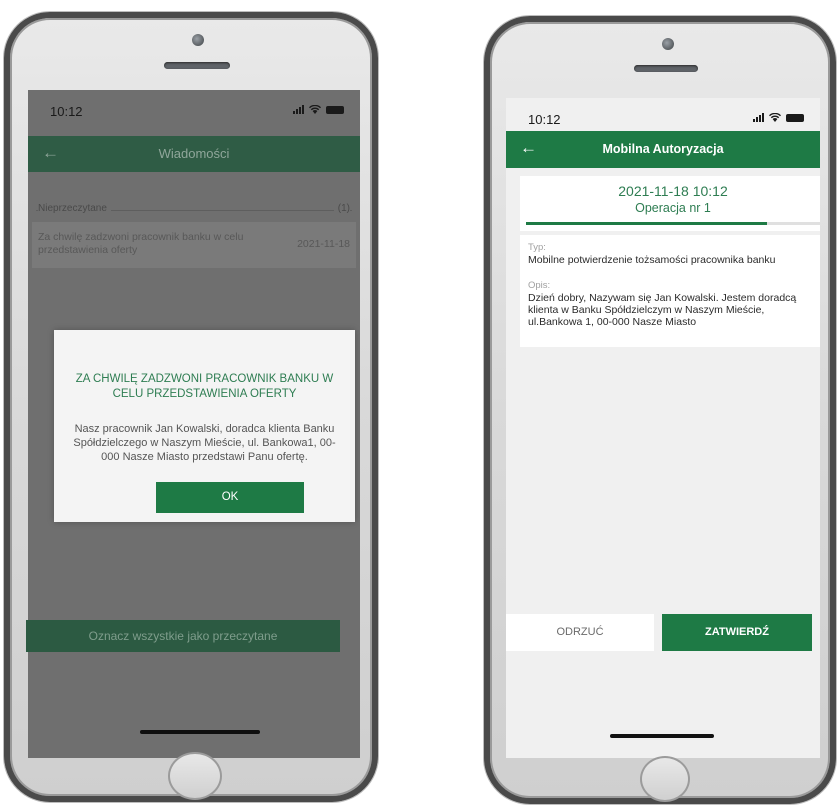  What do you see at coordinates (673, 208) in the screenshot?
I see `operation-number: Operacja nr 1` at bounding box center [673, 208].